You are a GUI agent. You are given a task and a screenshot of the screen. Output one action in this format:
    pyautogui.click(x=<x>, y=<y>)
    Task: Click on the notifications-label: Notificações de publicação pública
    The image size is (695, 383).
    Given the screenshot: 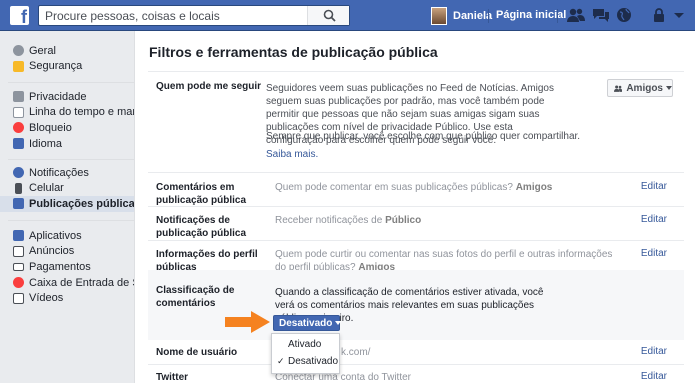 What is the action you would take?
    pyautogui.click(x=201, y=227)
    